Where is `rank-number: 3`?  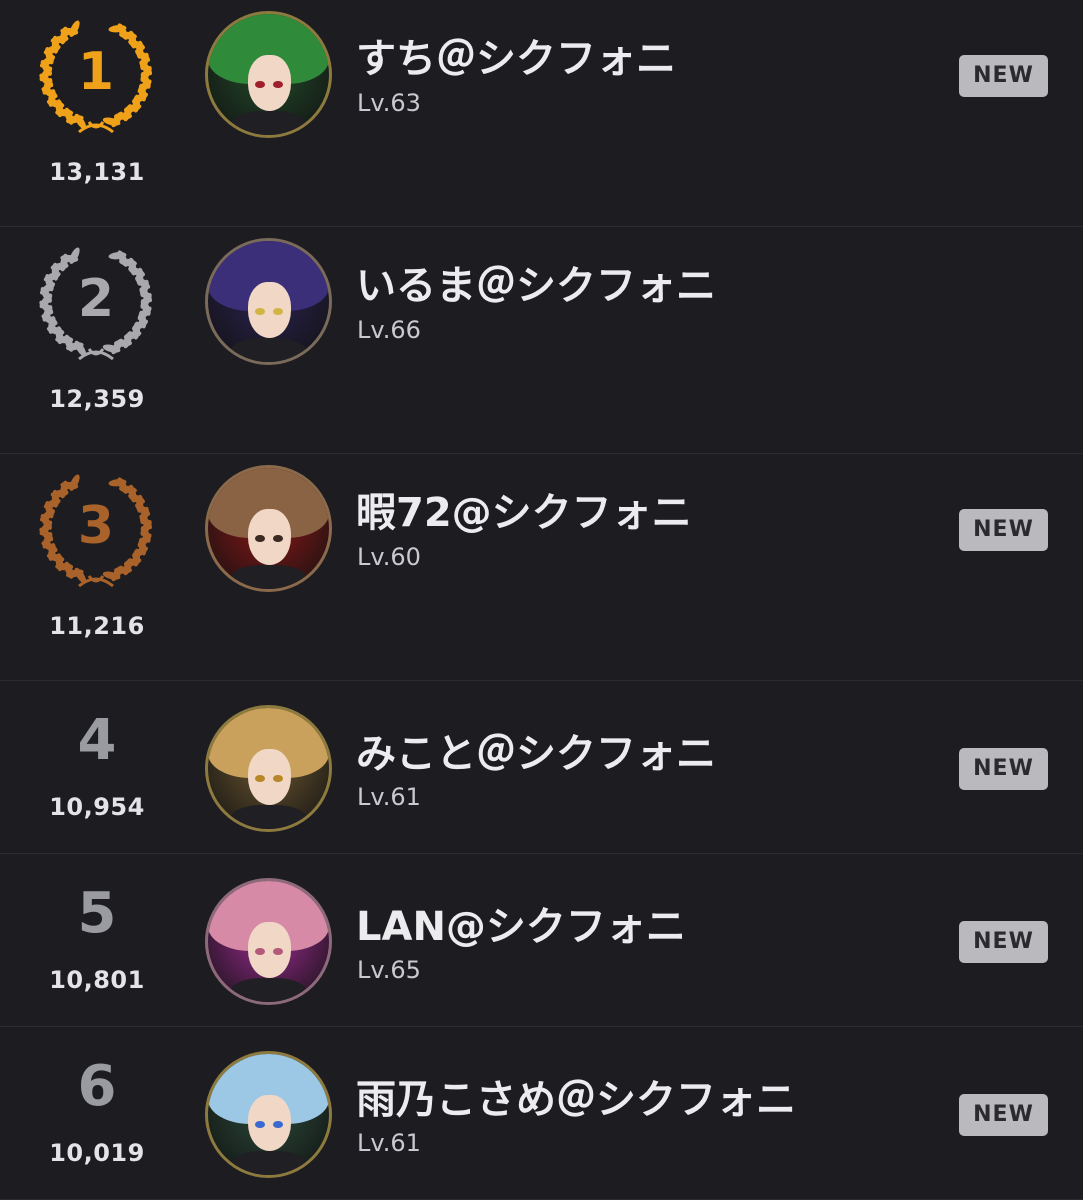 rank-number: 3 is located at coordinates (96, 526).